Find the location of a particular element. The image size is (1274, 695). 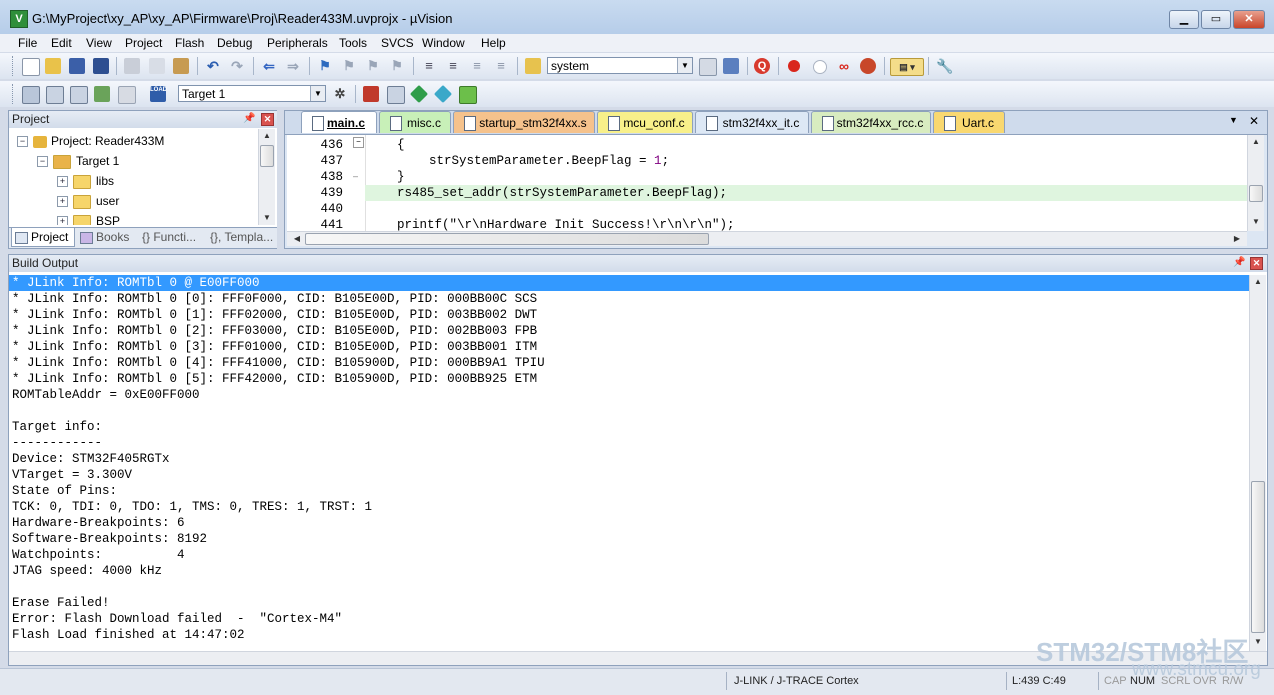

comment-icon: ≡ is located at coordinates (477, 66).